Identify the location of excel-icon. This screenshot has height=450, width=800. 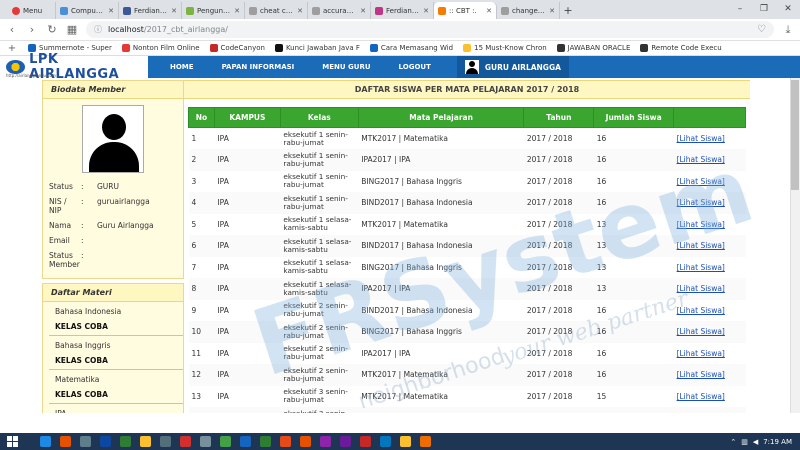
(265, 441).